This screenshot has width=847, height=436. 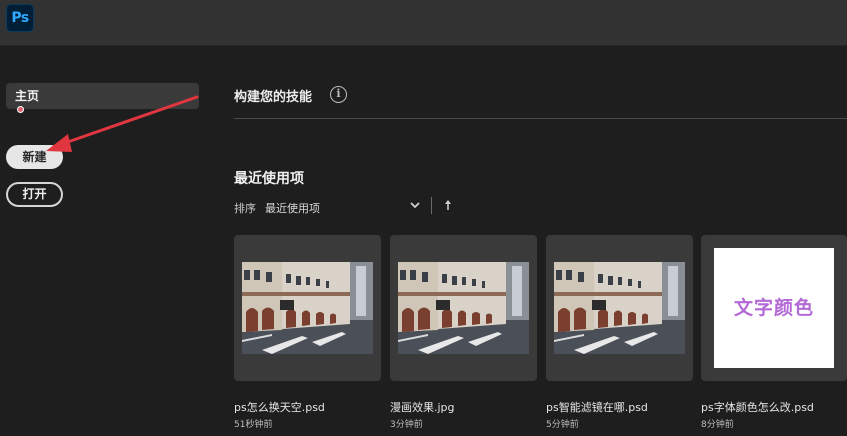 What do you see at coordinates (422, 407) in the screenshot?
I see `file-name: 漫画效果.jpg` at bounding box center [422, 407].